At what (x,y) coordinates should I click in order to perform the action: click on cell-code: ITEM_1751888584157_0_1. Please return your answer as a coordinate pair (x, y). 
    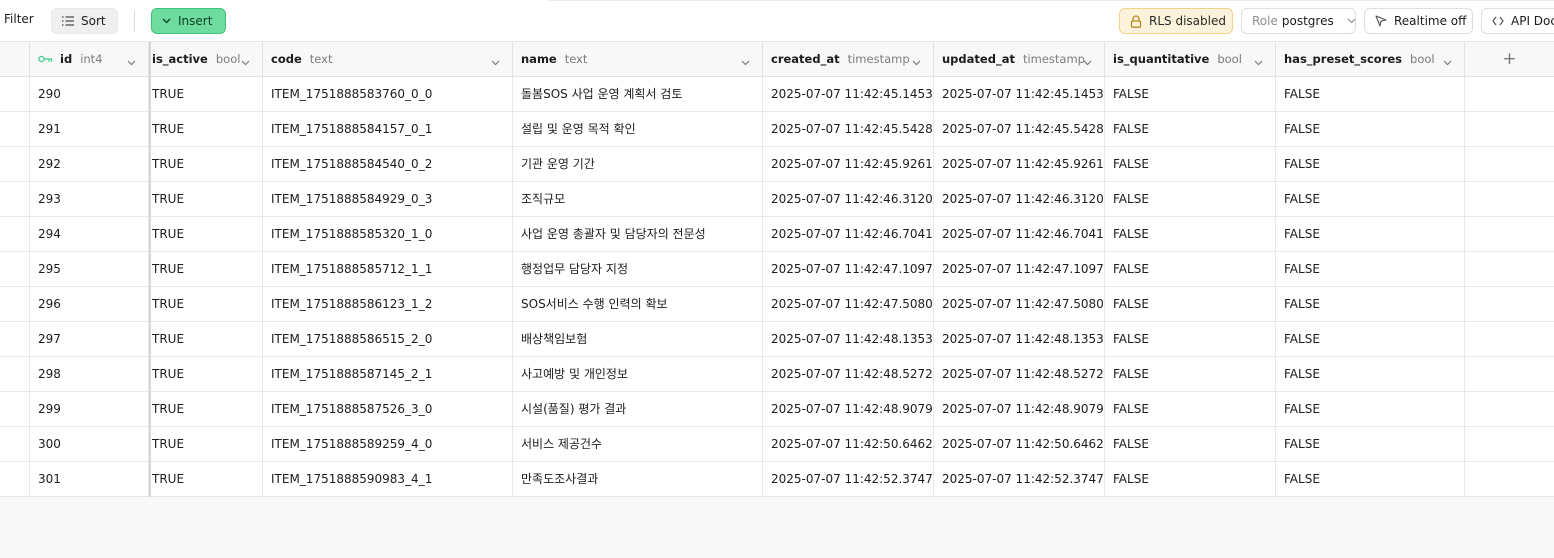
    Looking at the image, I should click on (388, 129).